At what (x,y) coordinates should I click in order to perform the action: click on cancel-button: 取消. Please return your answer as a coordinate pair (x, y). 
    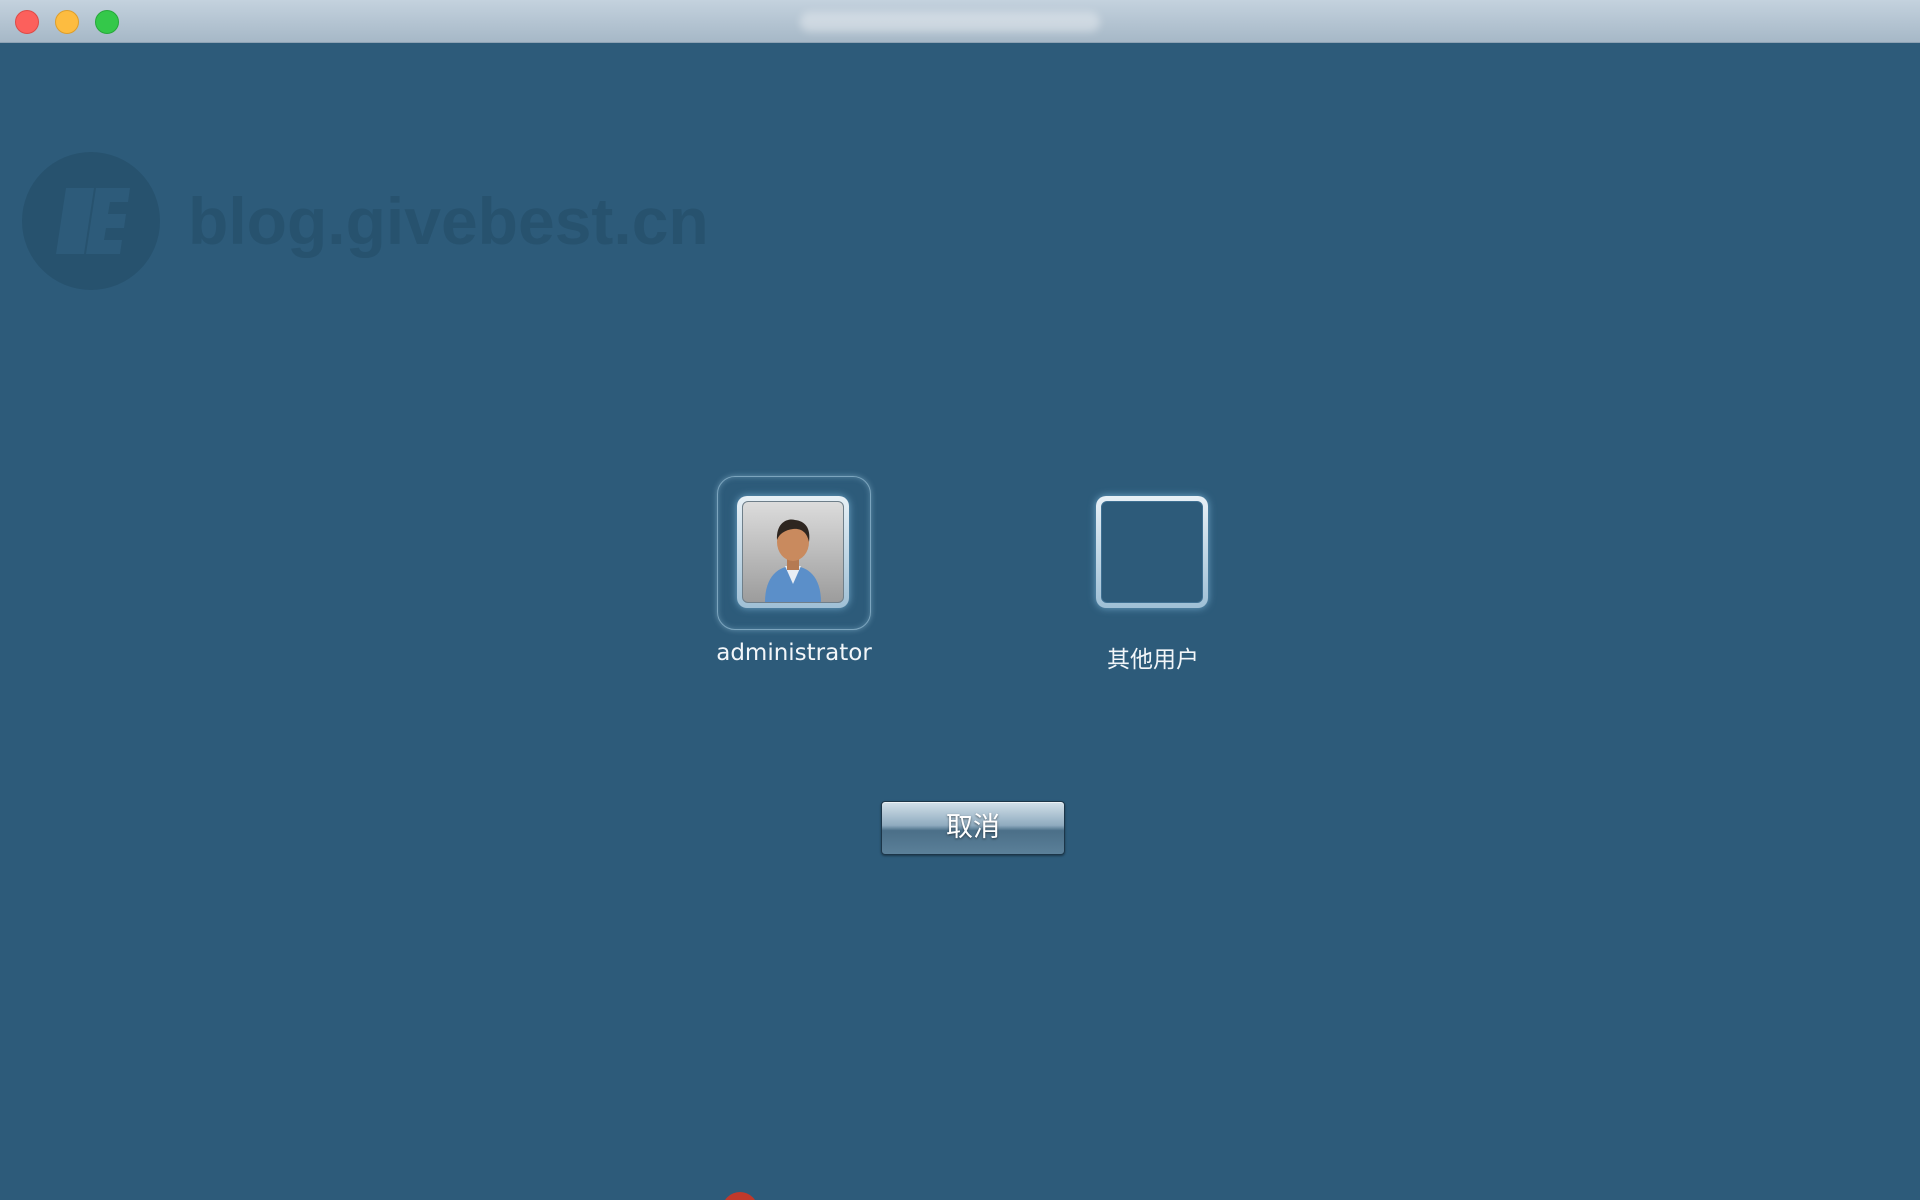
    Looking at the image, I should click on (973, 828).